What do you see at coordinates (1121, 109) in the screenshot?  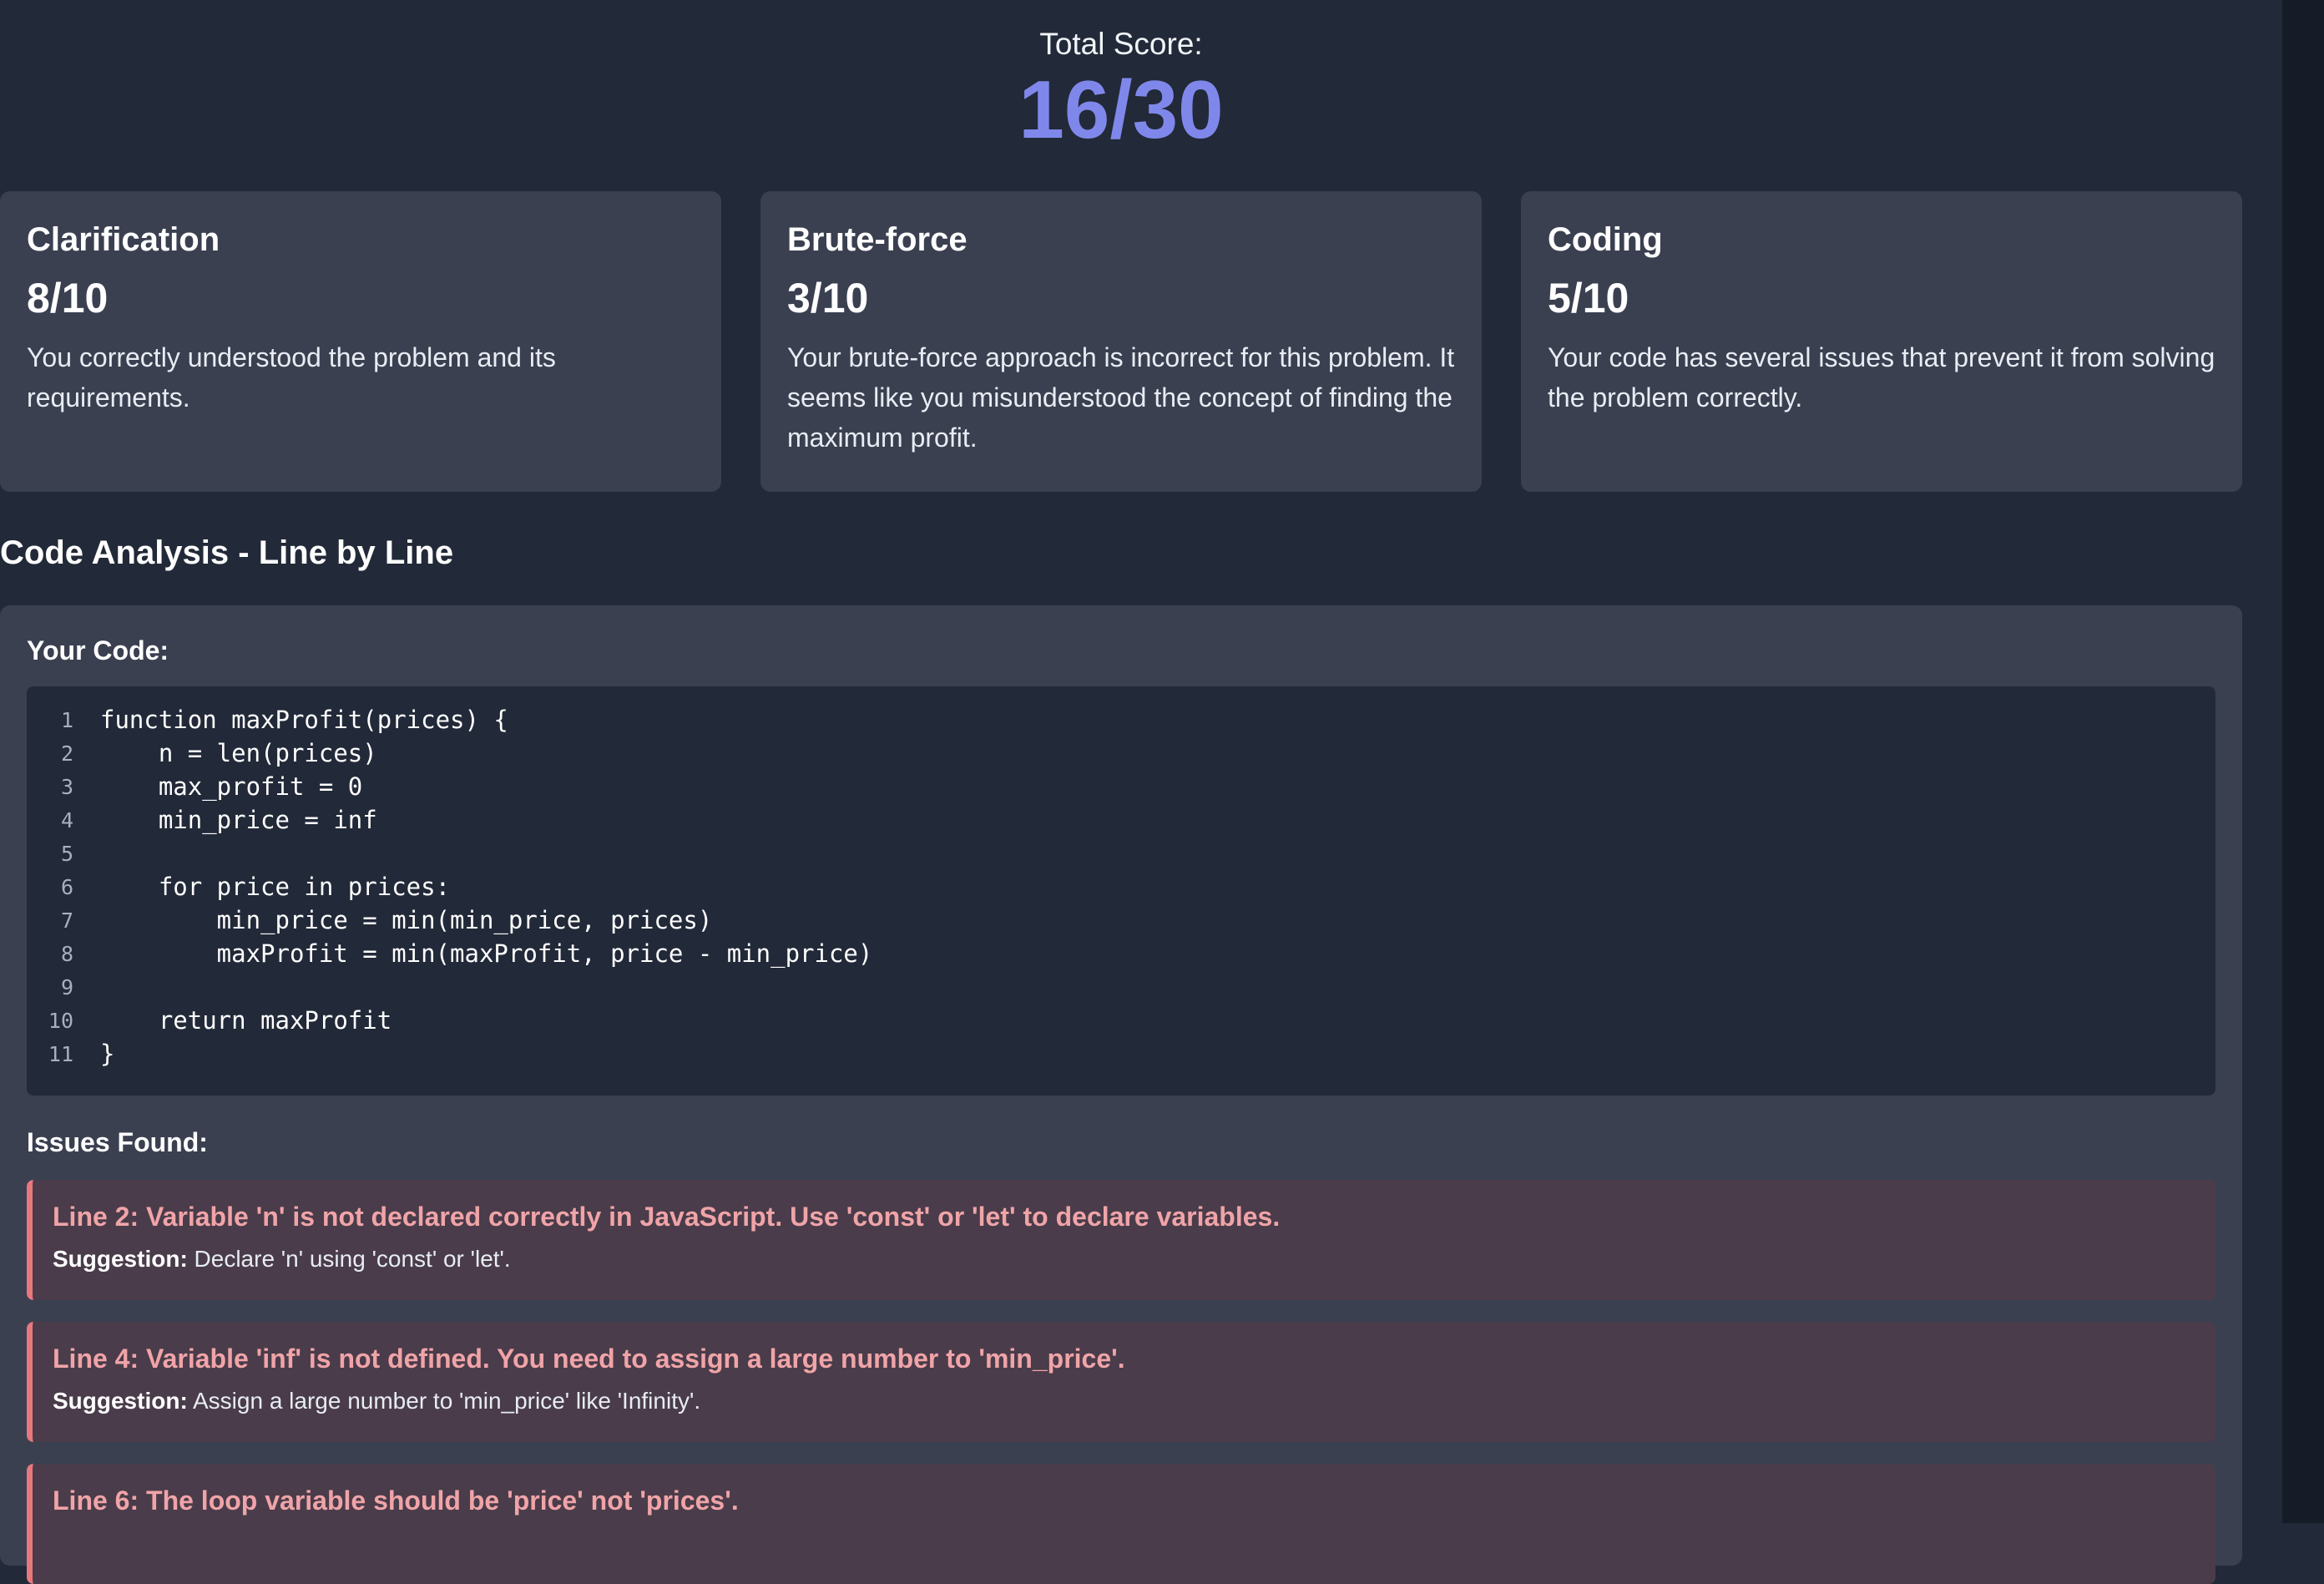 I see `total-score-value: 16/30` at bounding box center [1121, 109].